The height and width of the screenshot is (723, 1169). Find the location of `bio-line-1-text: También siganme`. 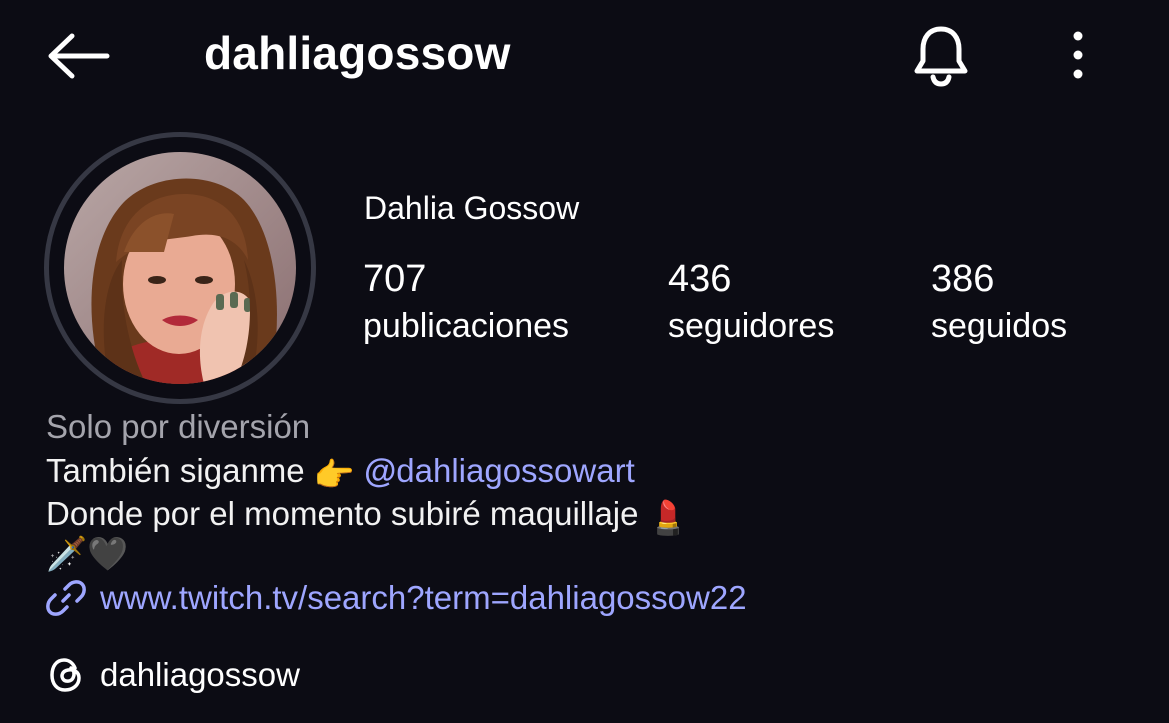

bio-line-1-text: También siganme is located at coordinates (175, 470).